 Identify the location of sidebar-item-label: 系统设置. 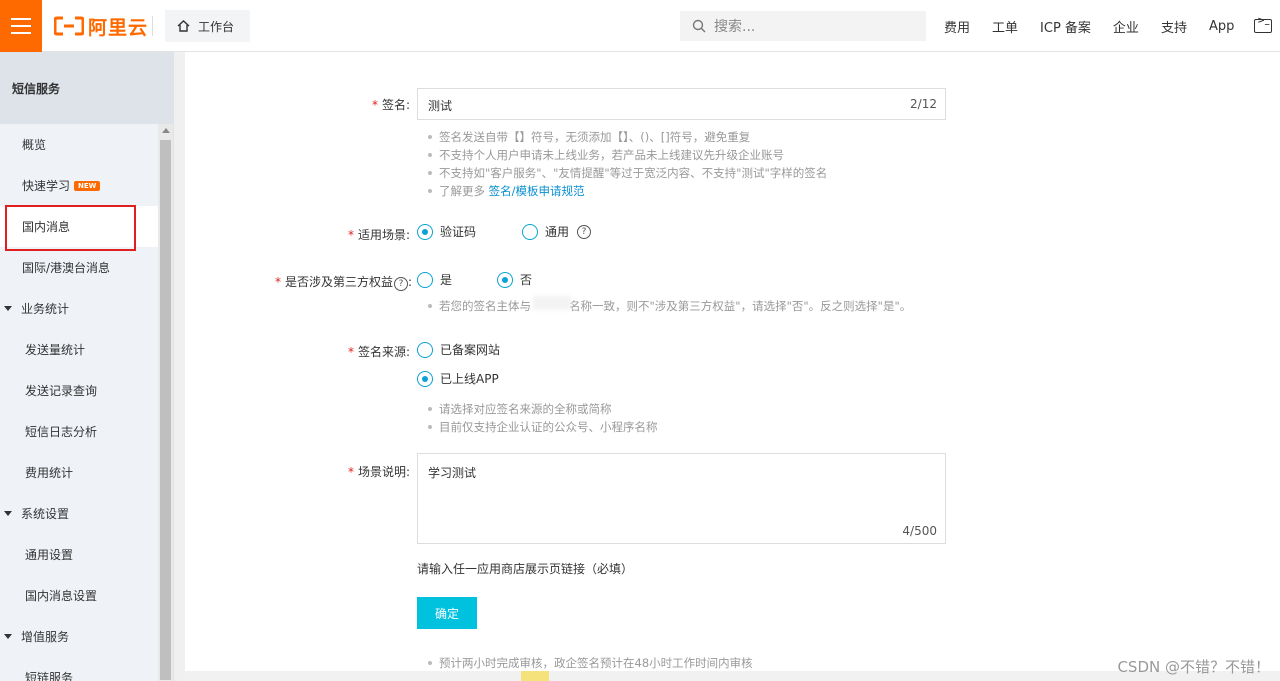
(45, 514).